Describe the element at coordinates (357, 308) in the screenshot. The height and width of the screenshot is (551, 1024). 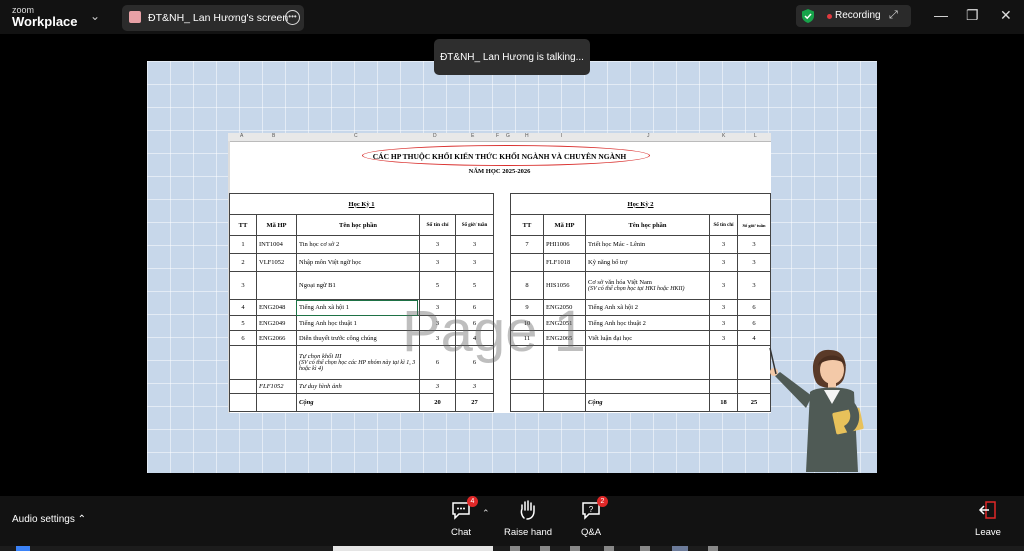
I see `selected-cell` at that location.